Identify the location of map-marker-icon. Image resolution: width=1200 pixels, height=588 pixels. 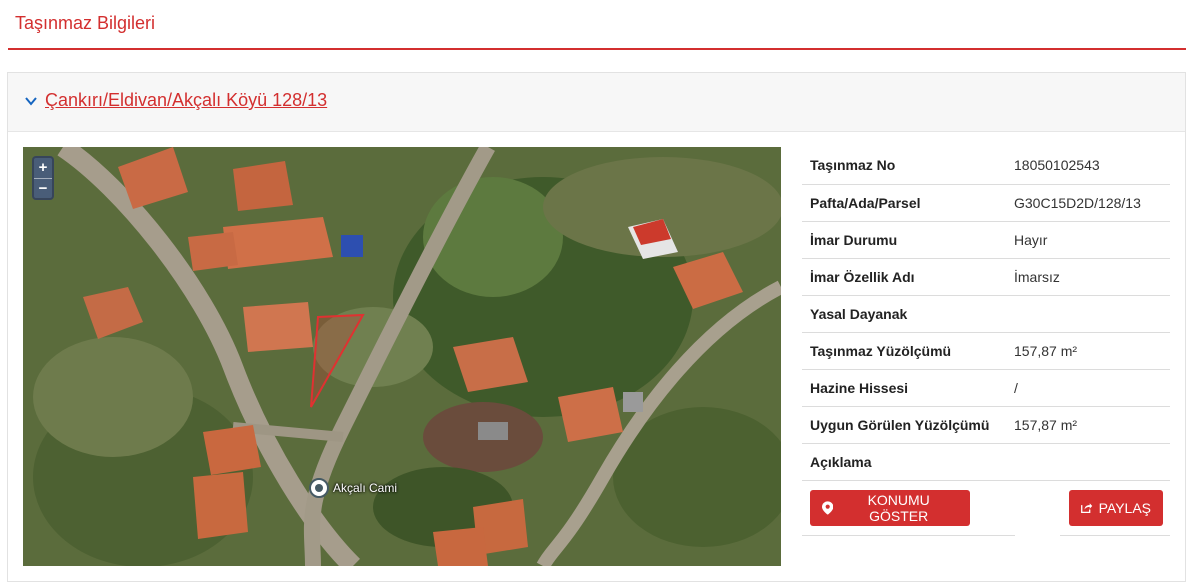
(828, 508).